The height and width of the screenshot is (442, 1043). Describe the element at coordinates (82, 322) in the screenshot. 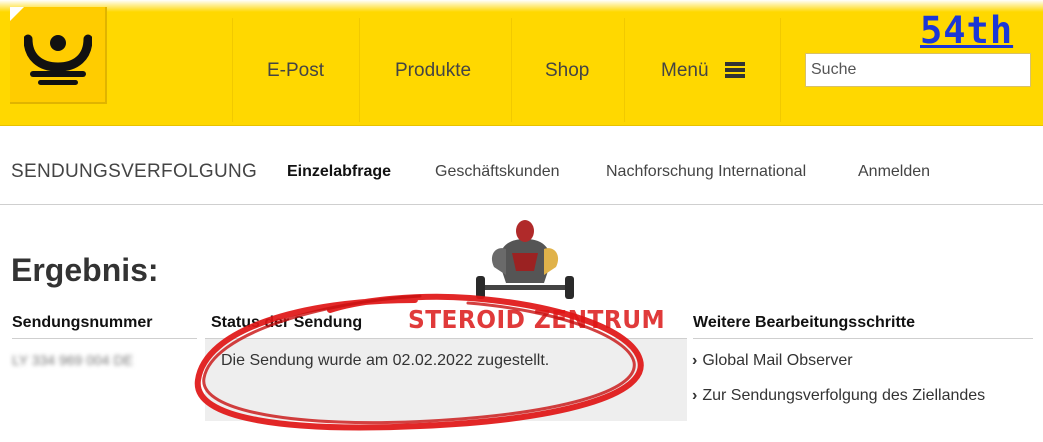

I see `column-header-sendungsnummer: Sendungsnummer` at that location.